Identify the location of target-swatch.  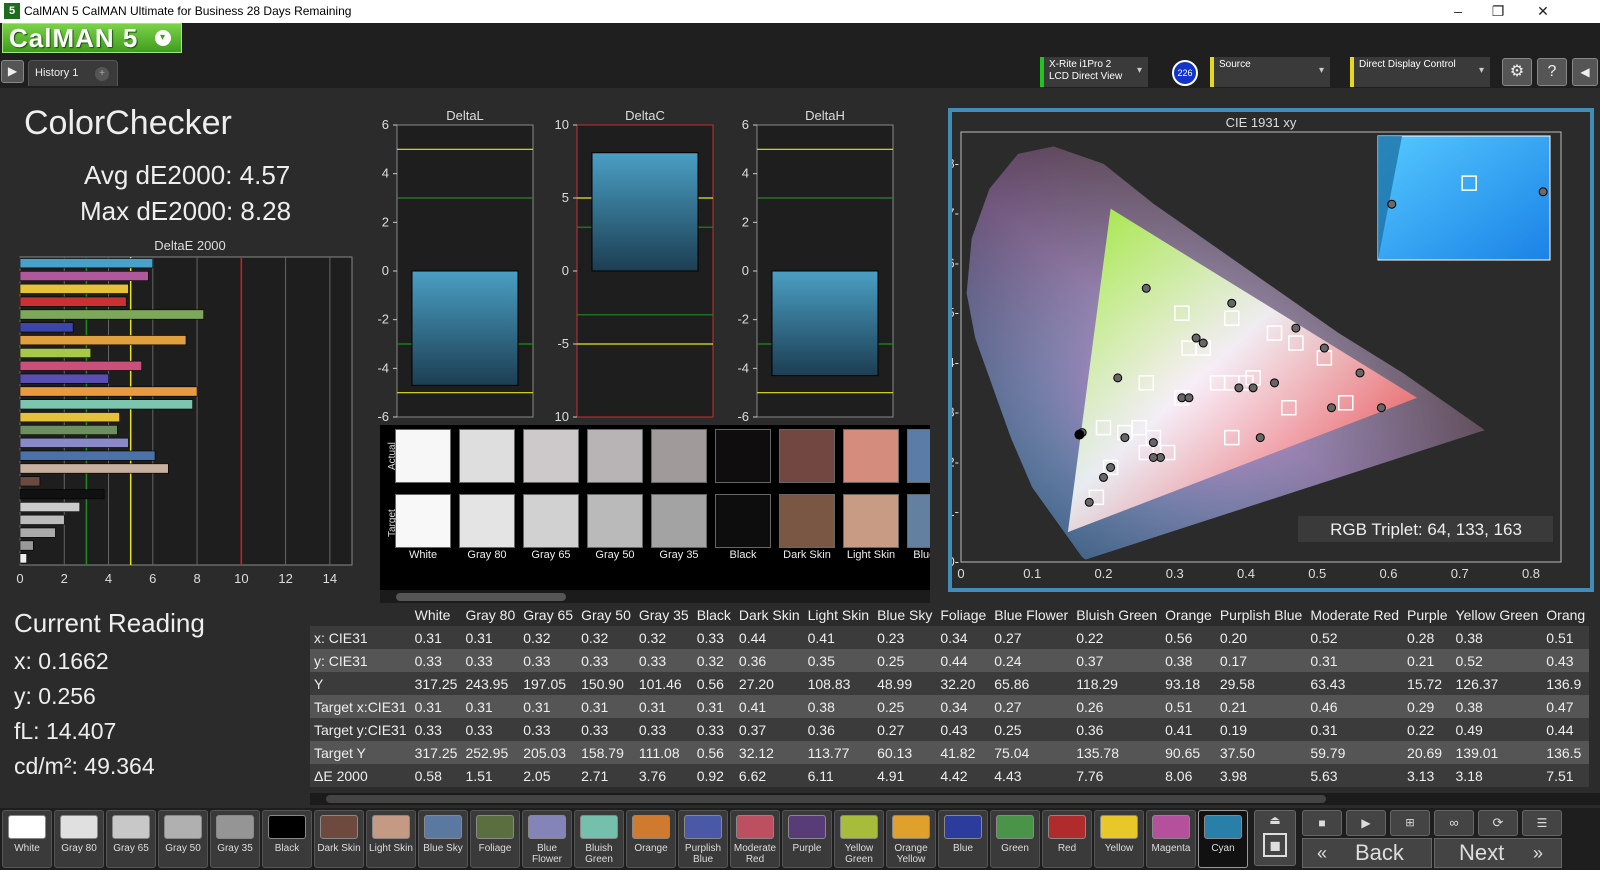
(807, 521).